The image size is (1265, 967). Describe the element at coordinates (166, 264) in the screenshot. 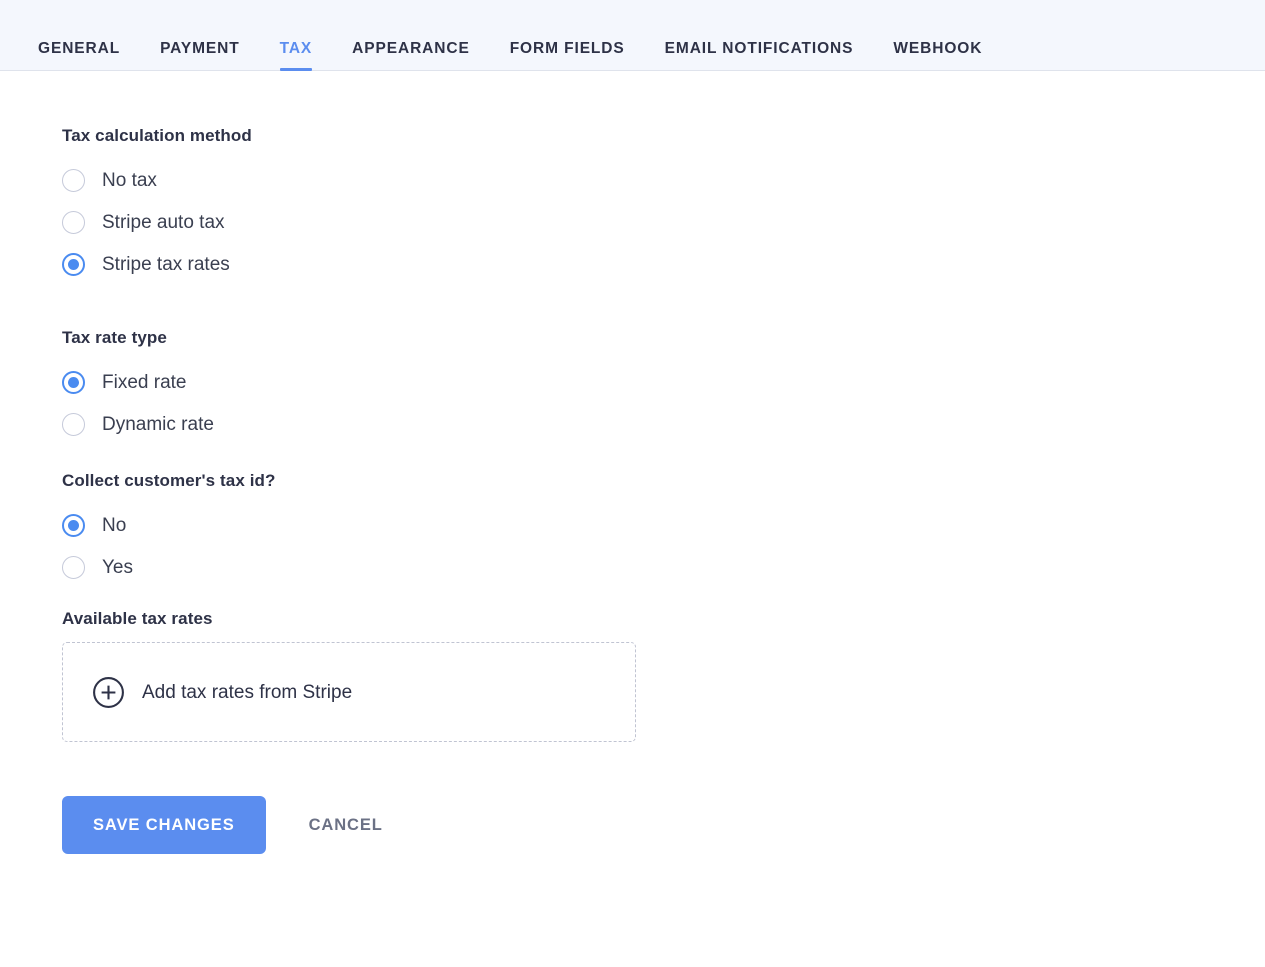

I see `radio-label-stripe-tax-rates: Stripe tax rates` at that location.